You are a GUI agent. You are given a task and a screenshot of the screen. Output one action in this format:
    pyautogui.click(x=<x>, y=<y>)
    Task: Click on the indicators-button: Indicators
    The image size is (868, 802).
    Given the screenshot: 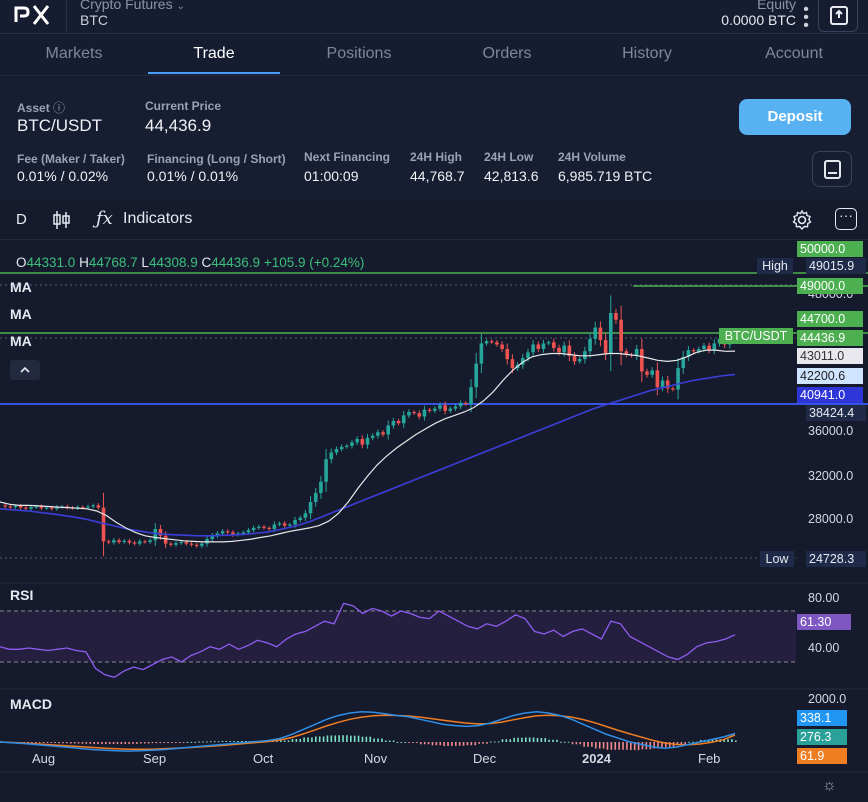 What is the action you would take?
    pyautogui.click(x=157, y=219)
    